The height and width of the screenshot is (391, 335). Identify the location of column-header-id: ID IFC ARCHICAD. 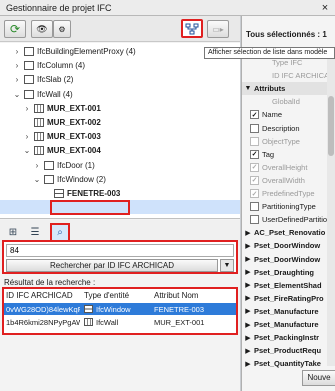
(39, 295).